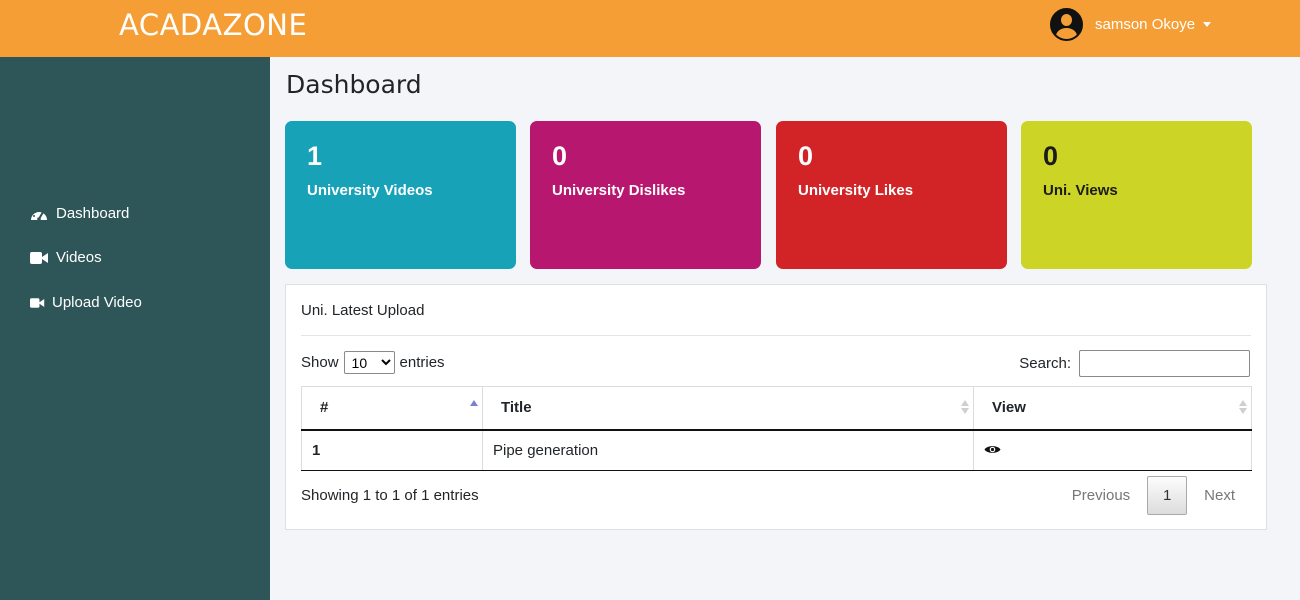 The height and width of the screenshot is (600, 1300). Describe the element at coordinates (39, 214) in the screenshot. I see `speedometer-icon` at that location.